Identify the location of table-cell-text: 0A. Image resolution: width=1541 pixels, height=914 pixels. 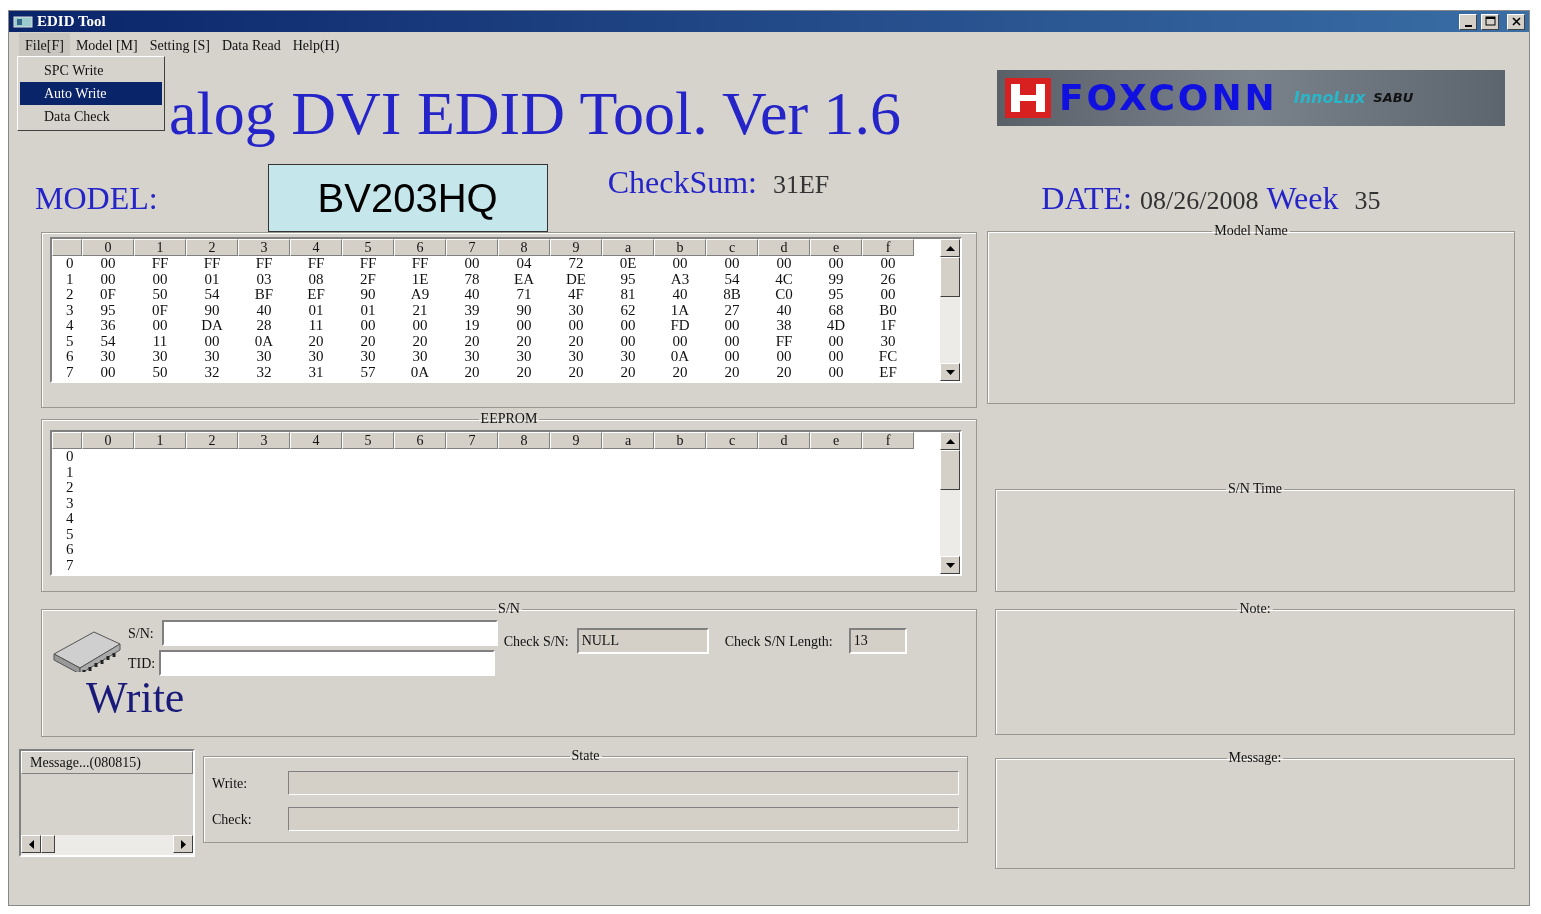
(680, 357).